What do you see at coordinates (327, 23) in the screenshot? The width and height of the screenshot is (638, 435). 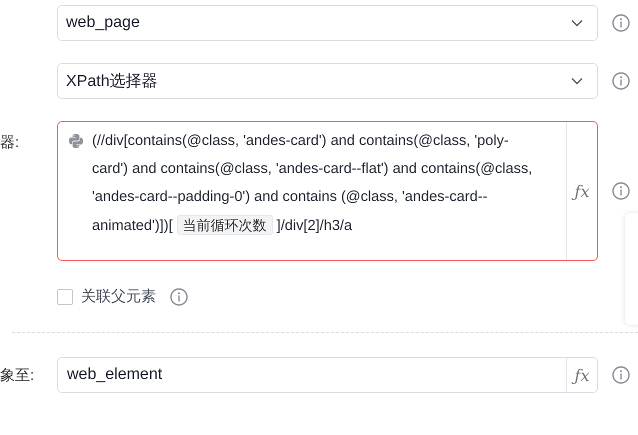 I see `dropdown: web_page` at bounding box center [327, 23].